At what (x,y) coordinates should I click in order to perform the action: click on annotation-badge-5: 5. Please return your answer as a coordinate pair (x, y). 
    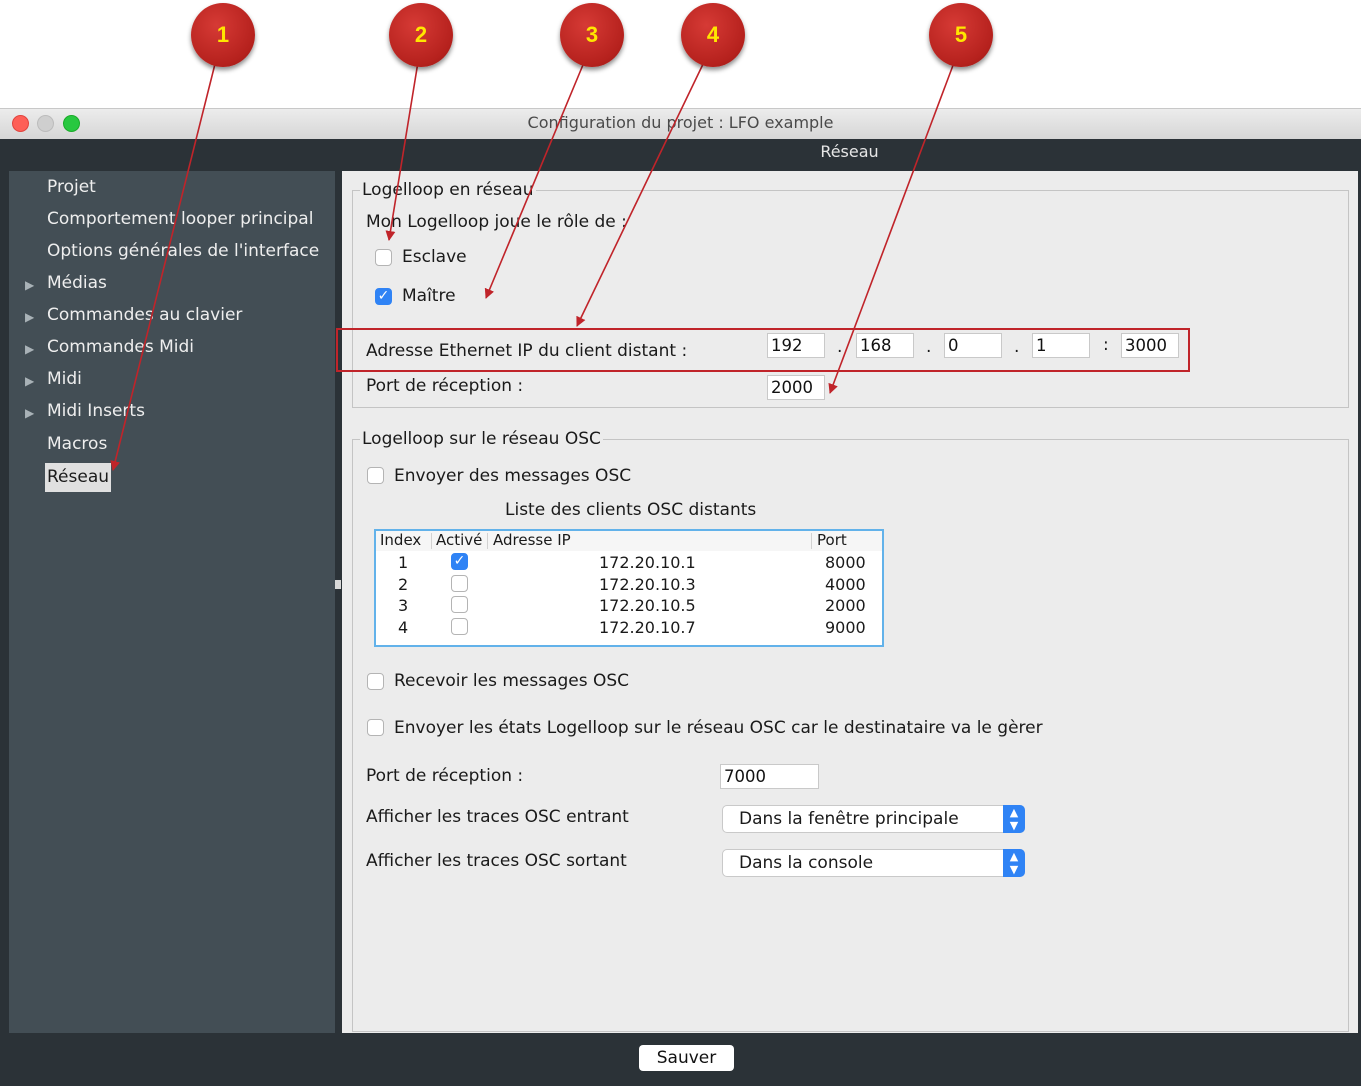
    Looking at the image, I should click on (961, 35).